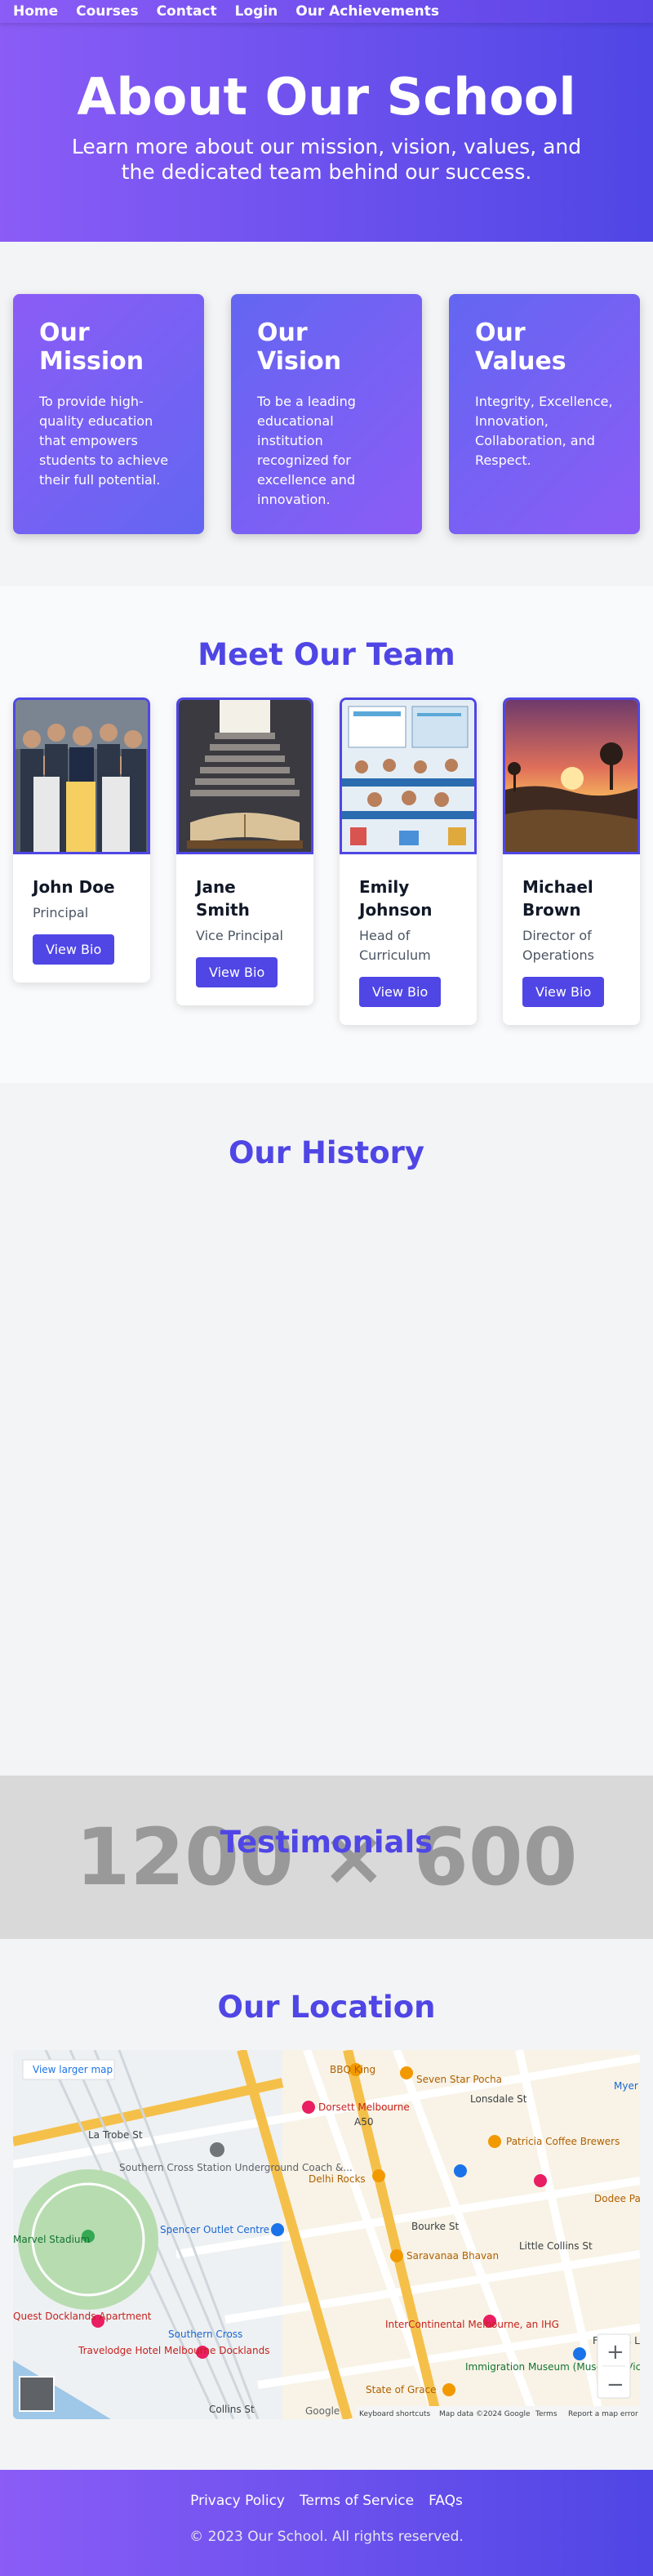  I want to click on team-title: Meet Our Team, so click(326, 654).